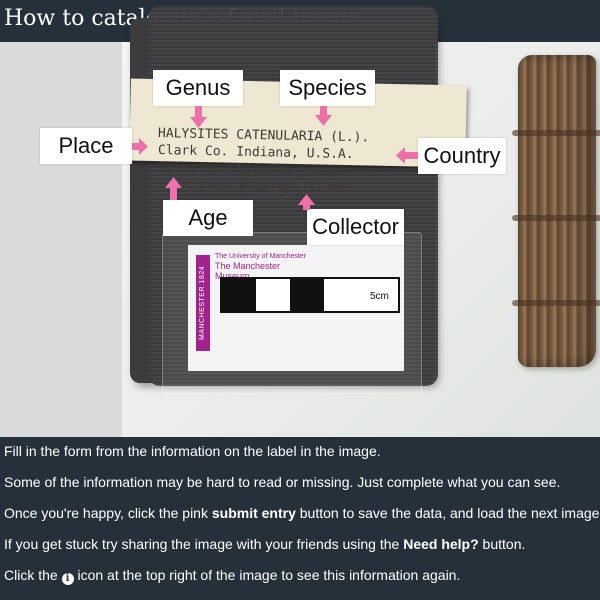 The width and height of the screenshot is (600, 600). I want to click on arrow-country-icon, so click(407, 155).